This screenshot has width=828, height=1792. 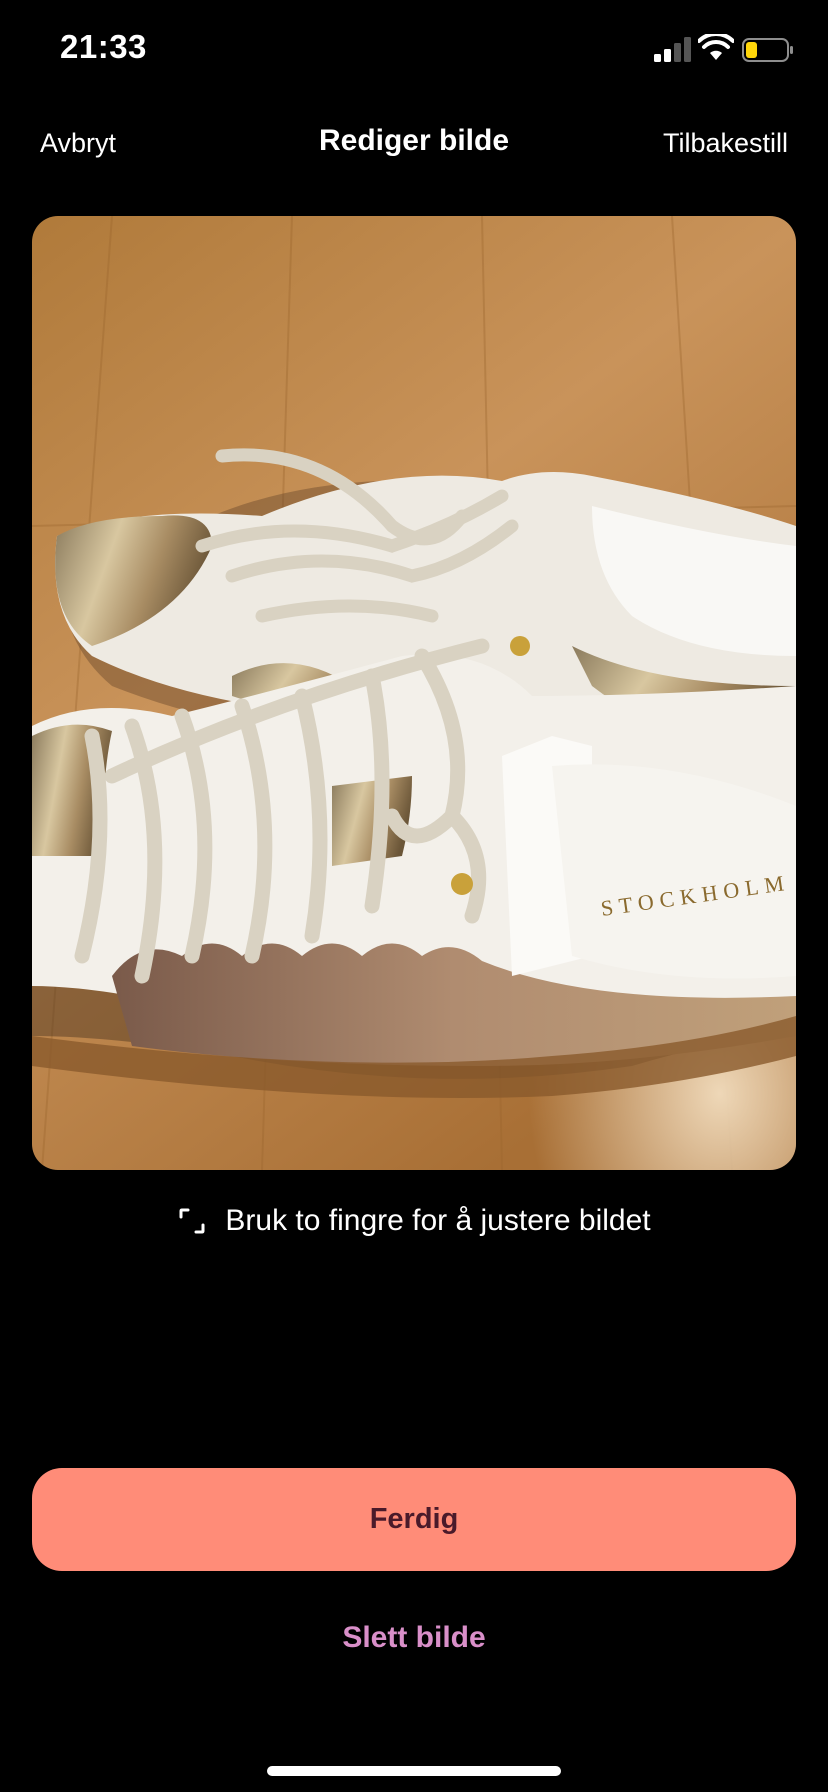 What do you see at coordinates (103, 46) in the screenshot?
I see `status-time: 21:33` at bounding box center [103, 46].